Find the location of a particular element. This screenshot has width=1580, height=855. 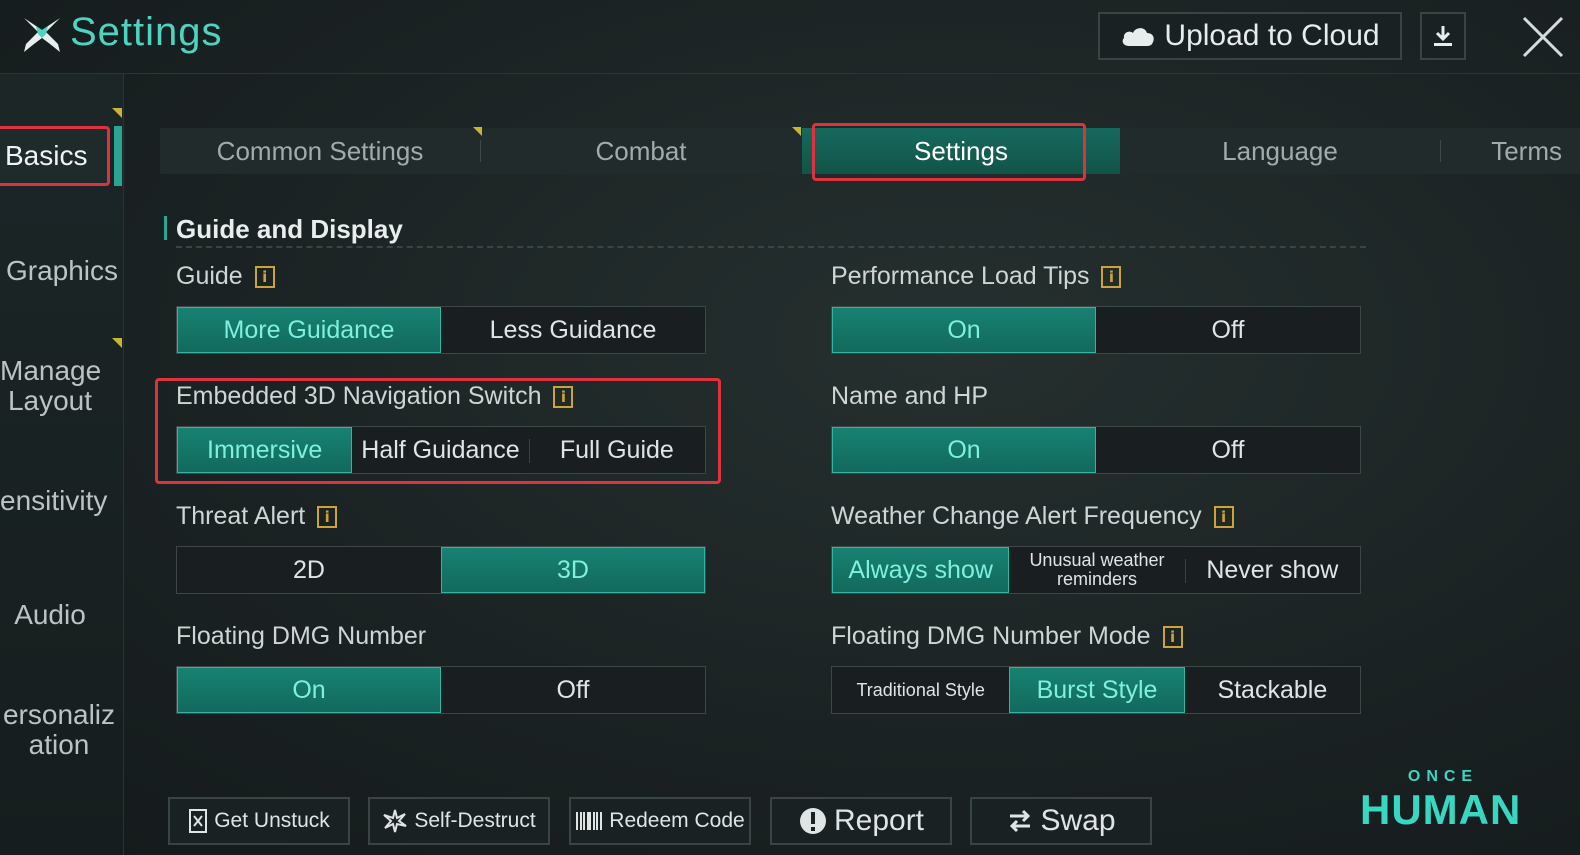

swap-label: Swap is located at coordinates (1078, 820).